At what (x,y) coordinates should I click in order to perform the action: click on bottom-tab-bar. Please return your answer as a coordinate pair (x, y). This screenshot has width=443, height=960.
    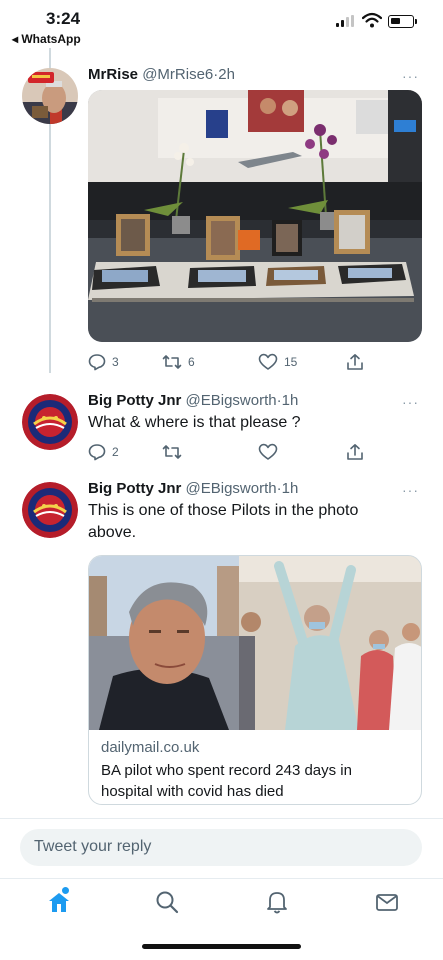
    Looking at the image, I should click on (221, 903).